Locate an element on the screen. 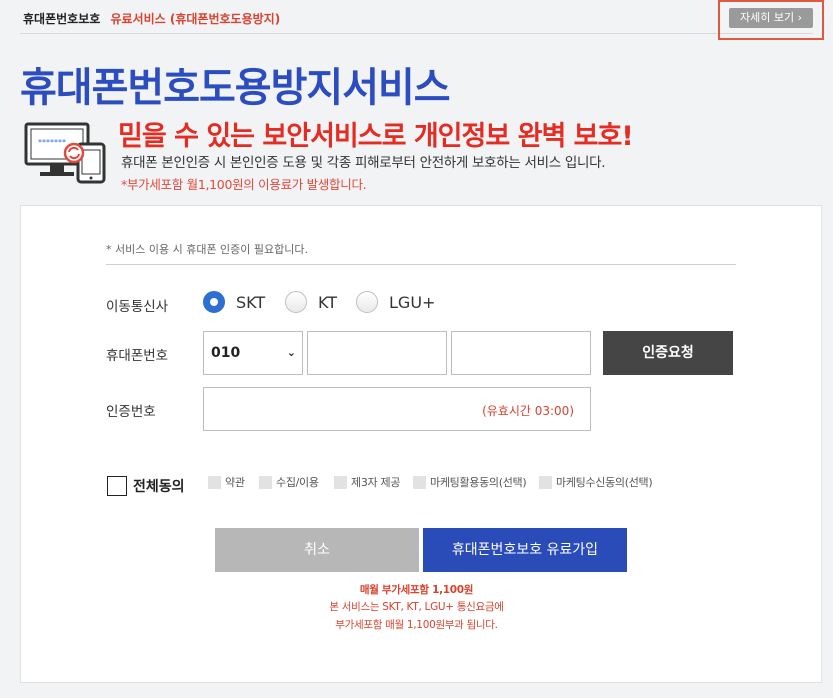 This screenshot has height=698, width=833. billing-note-line2: 부가세포함 매월 1,100원부과 됩니다. is located at coordinates (416, 625).